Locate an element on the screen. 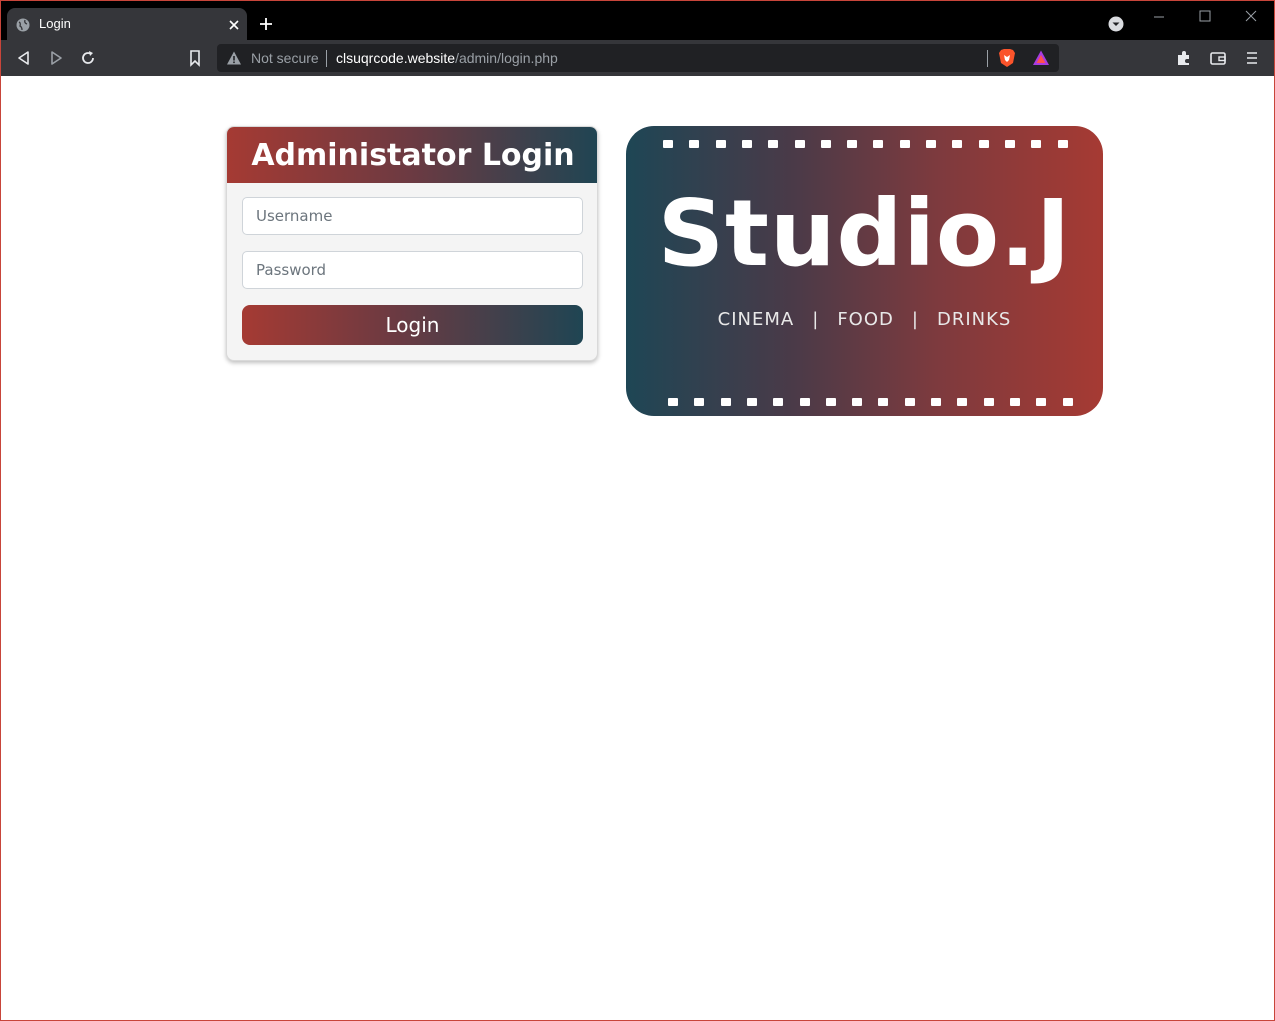 The height and width of the screenshot is (1021, 1275). username-input is located at coordinates (412, 216).